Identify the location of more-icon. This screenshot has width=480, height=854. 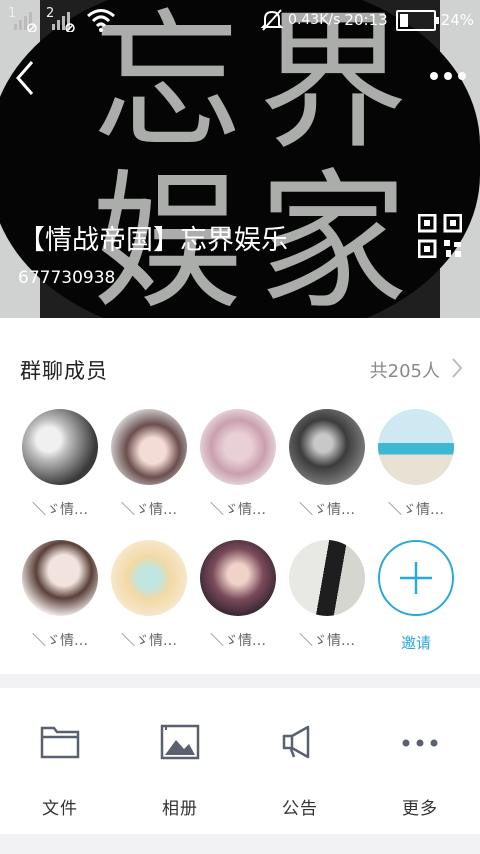
(420, 743).